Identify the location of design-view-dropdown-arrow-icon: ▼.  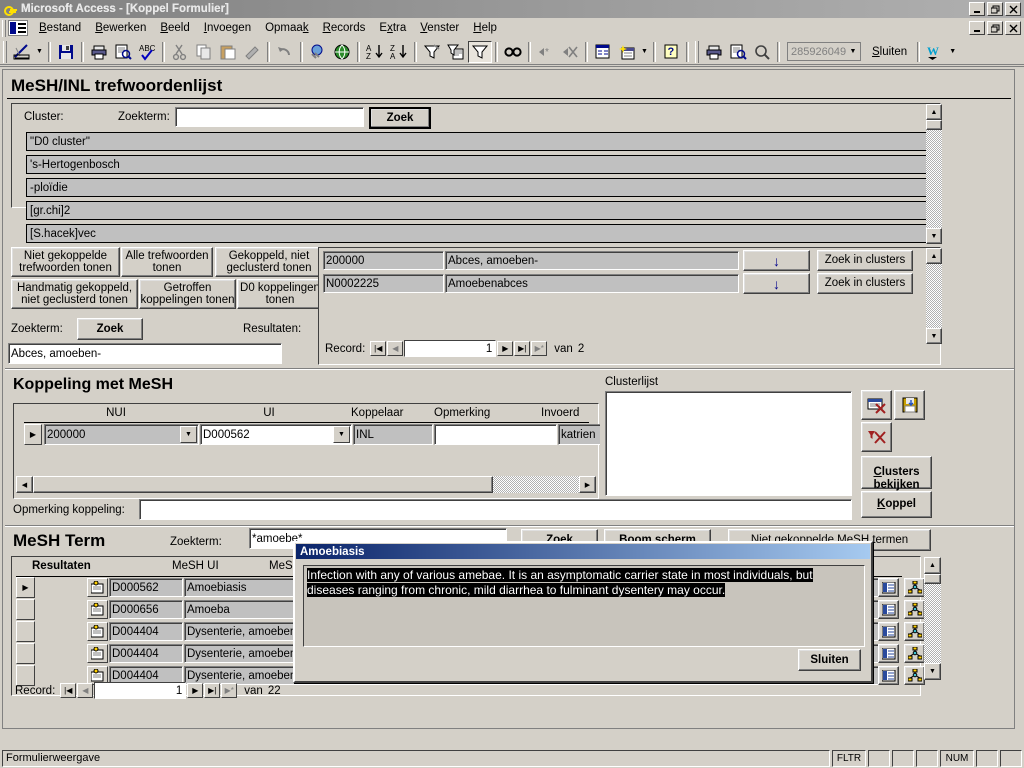
(39, 52).